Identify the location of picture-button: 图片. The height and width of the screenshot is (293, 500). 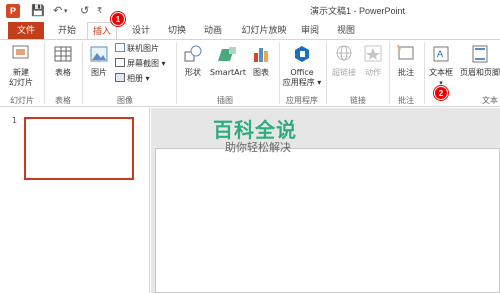
(99, 61).